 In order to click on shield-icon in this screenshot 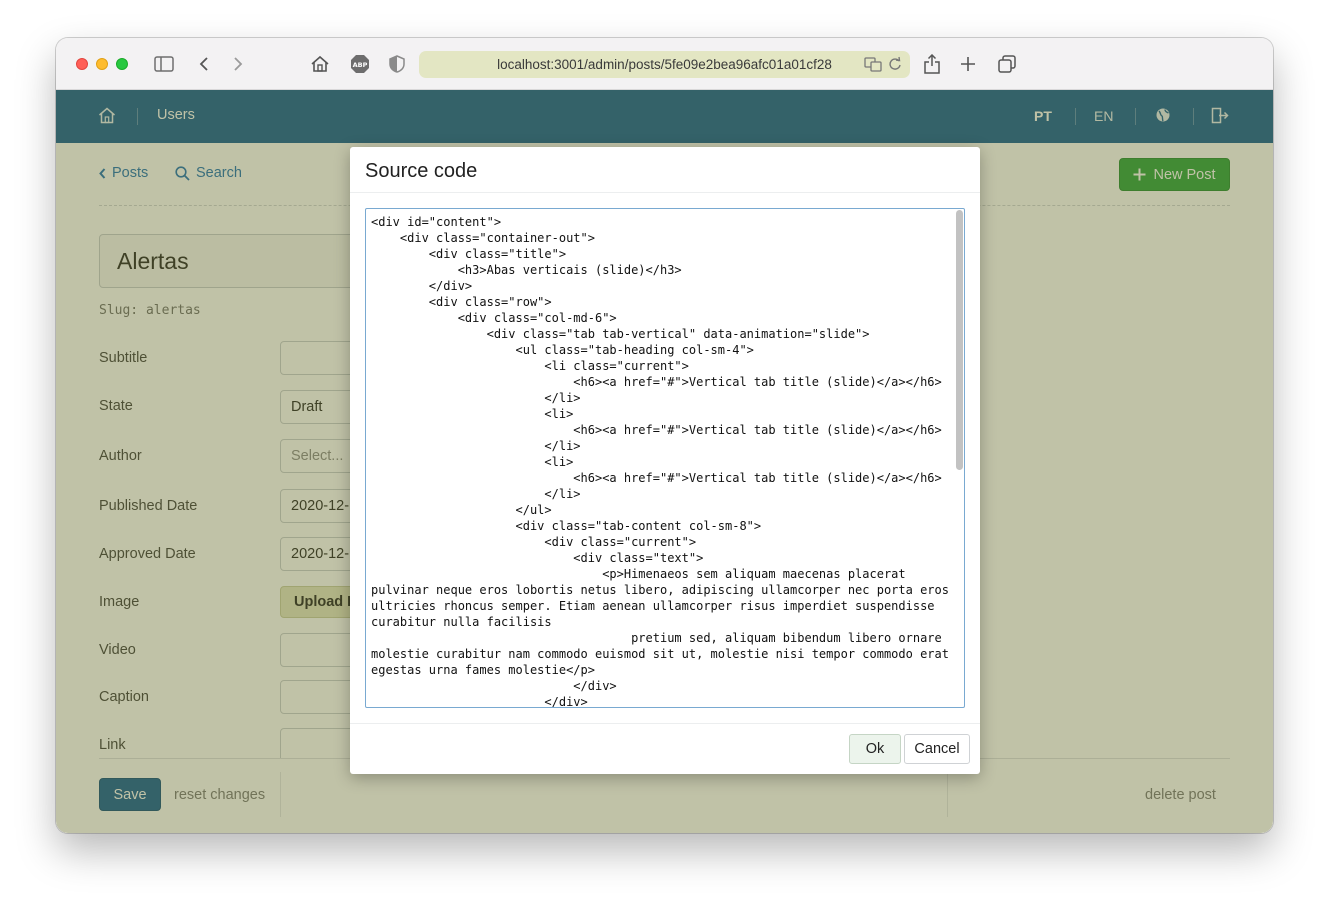, I will do `click(397, 64)`.